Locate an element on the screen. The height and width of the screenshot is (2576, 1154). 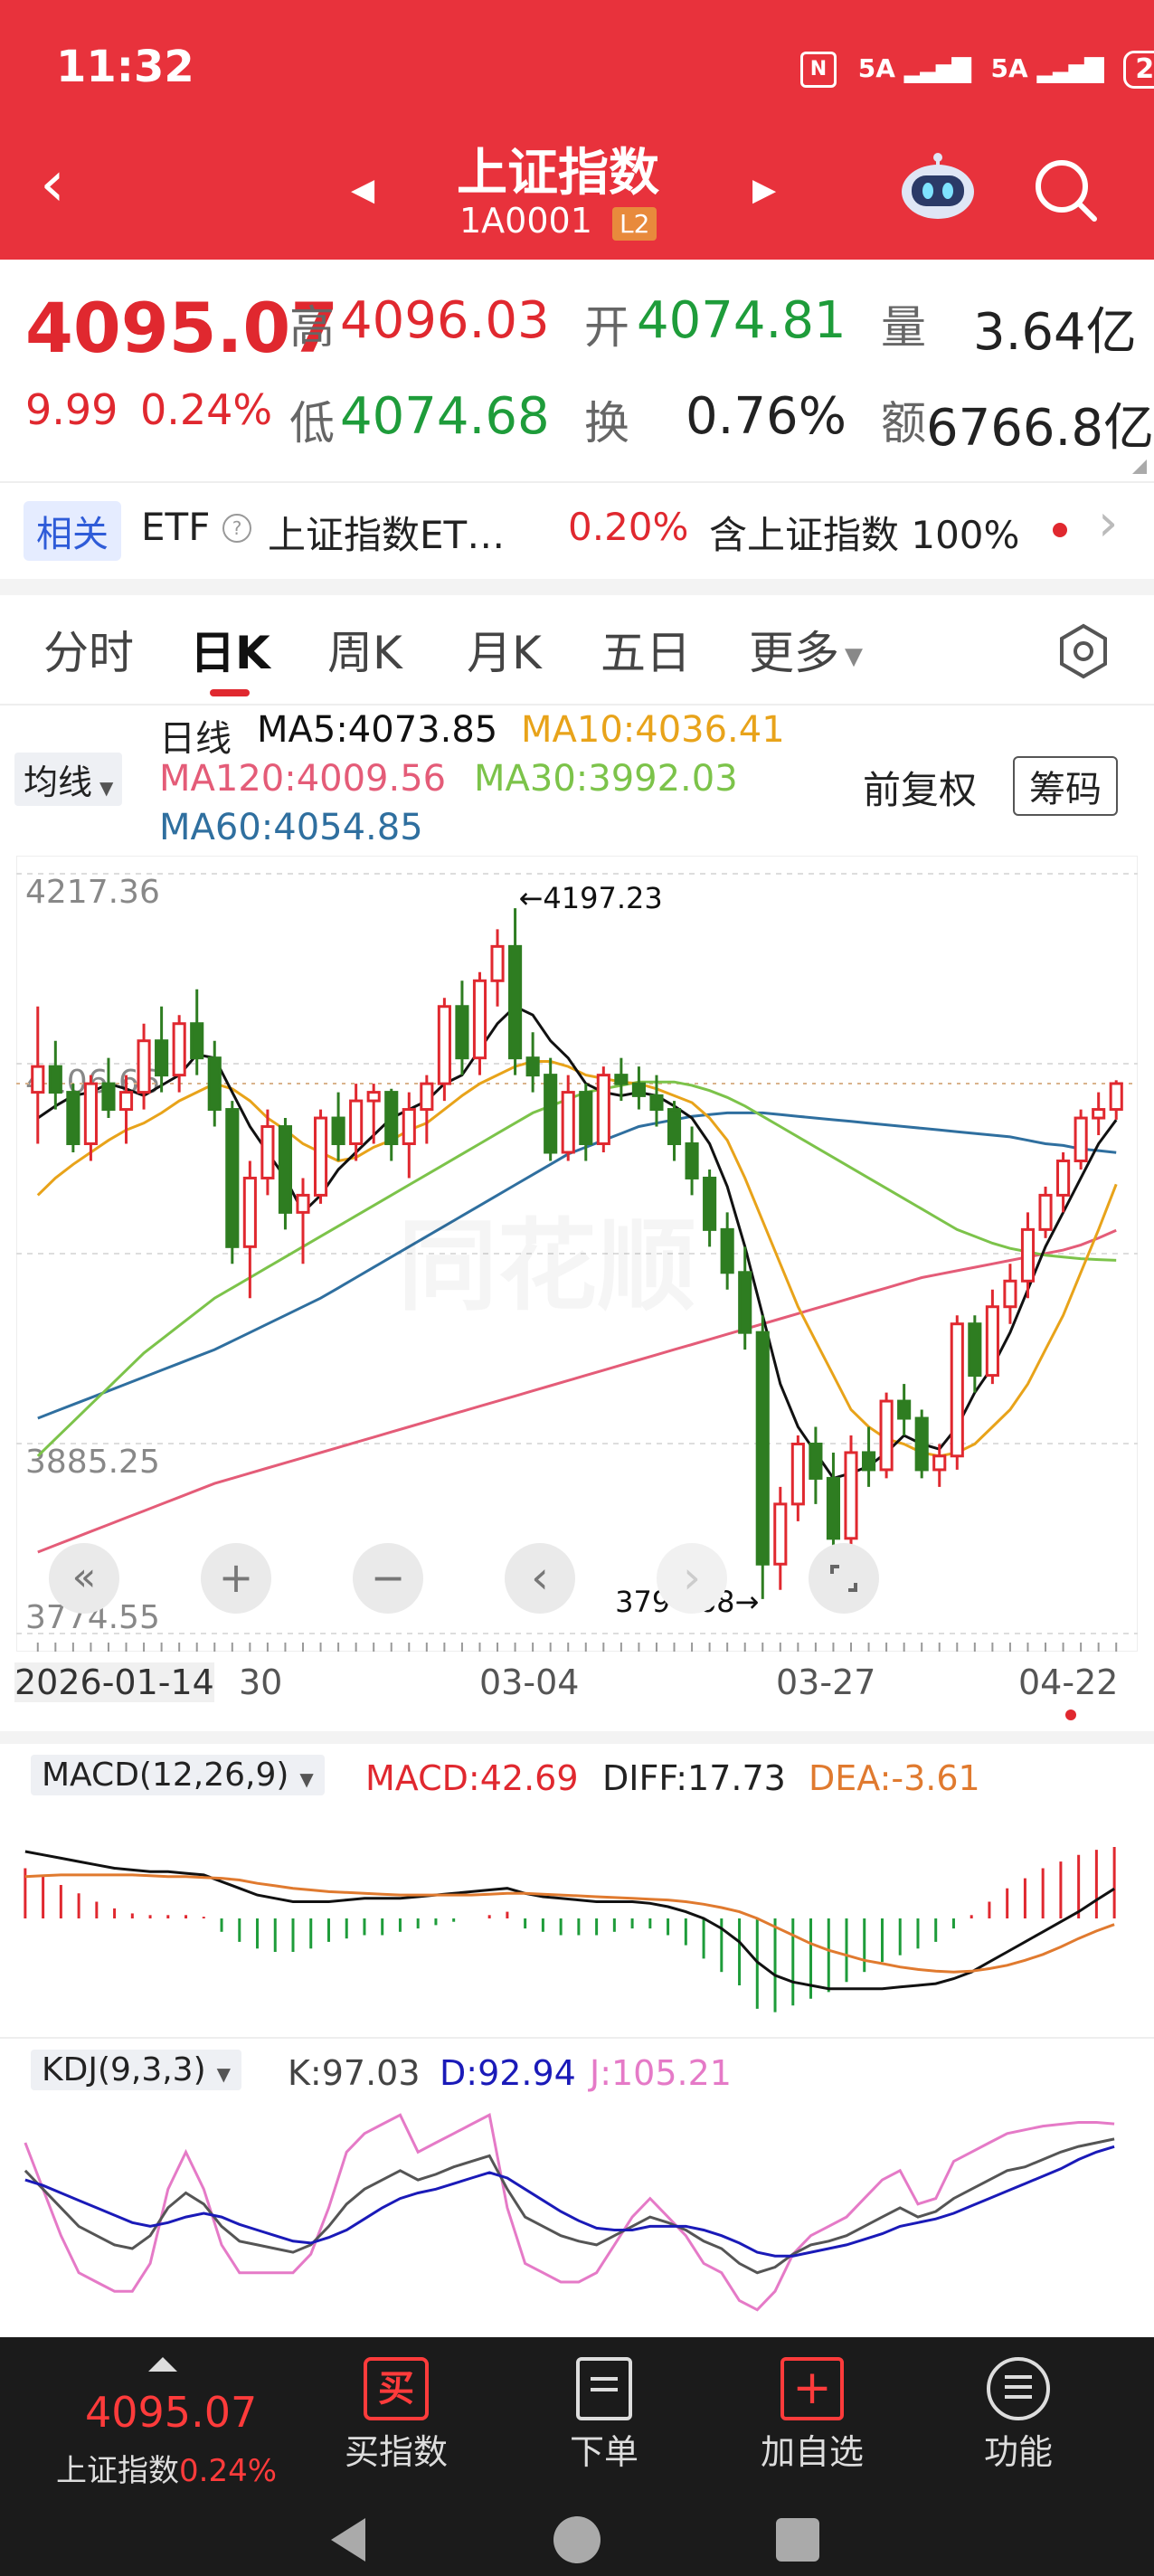
nav-home-icon is located at coordinates (577, 2540).